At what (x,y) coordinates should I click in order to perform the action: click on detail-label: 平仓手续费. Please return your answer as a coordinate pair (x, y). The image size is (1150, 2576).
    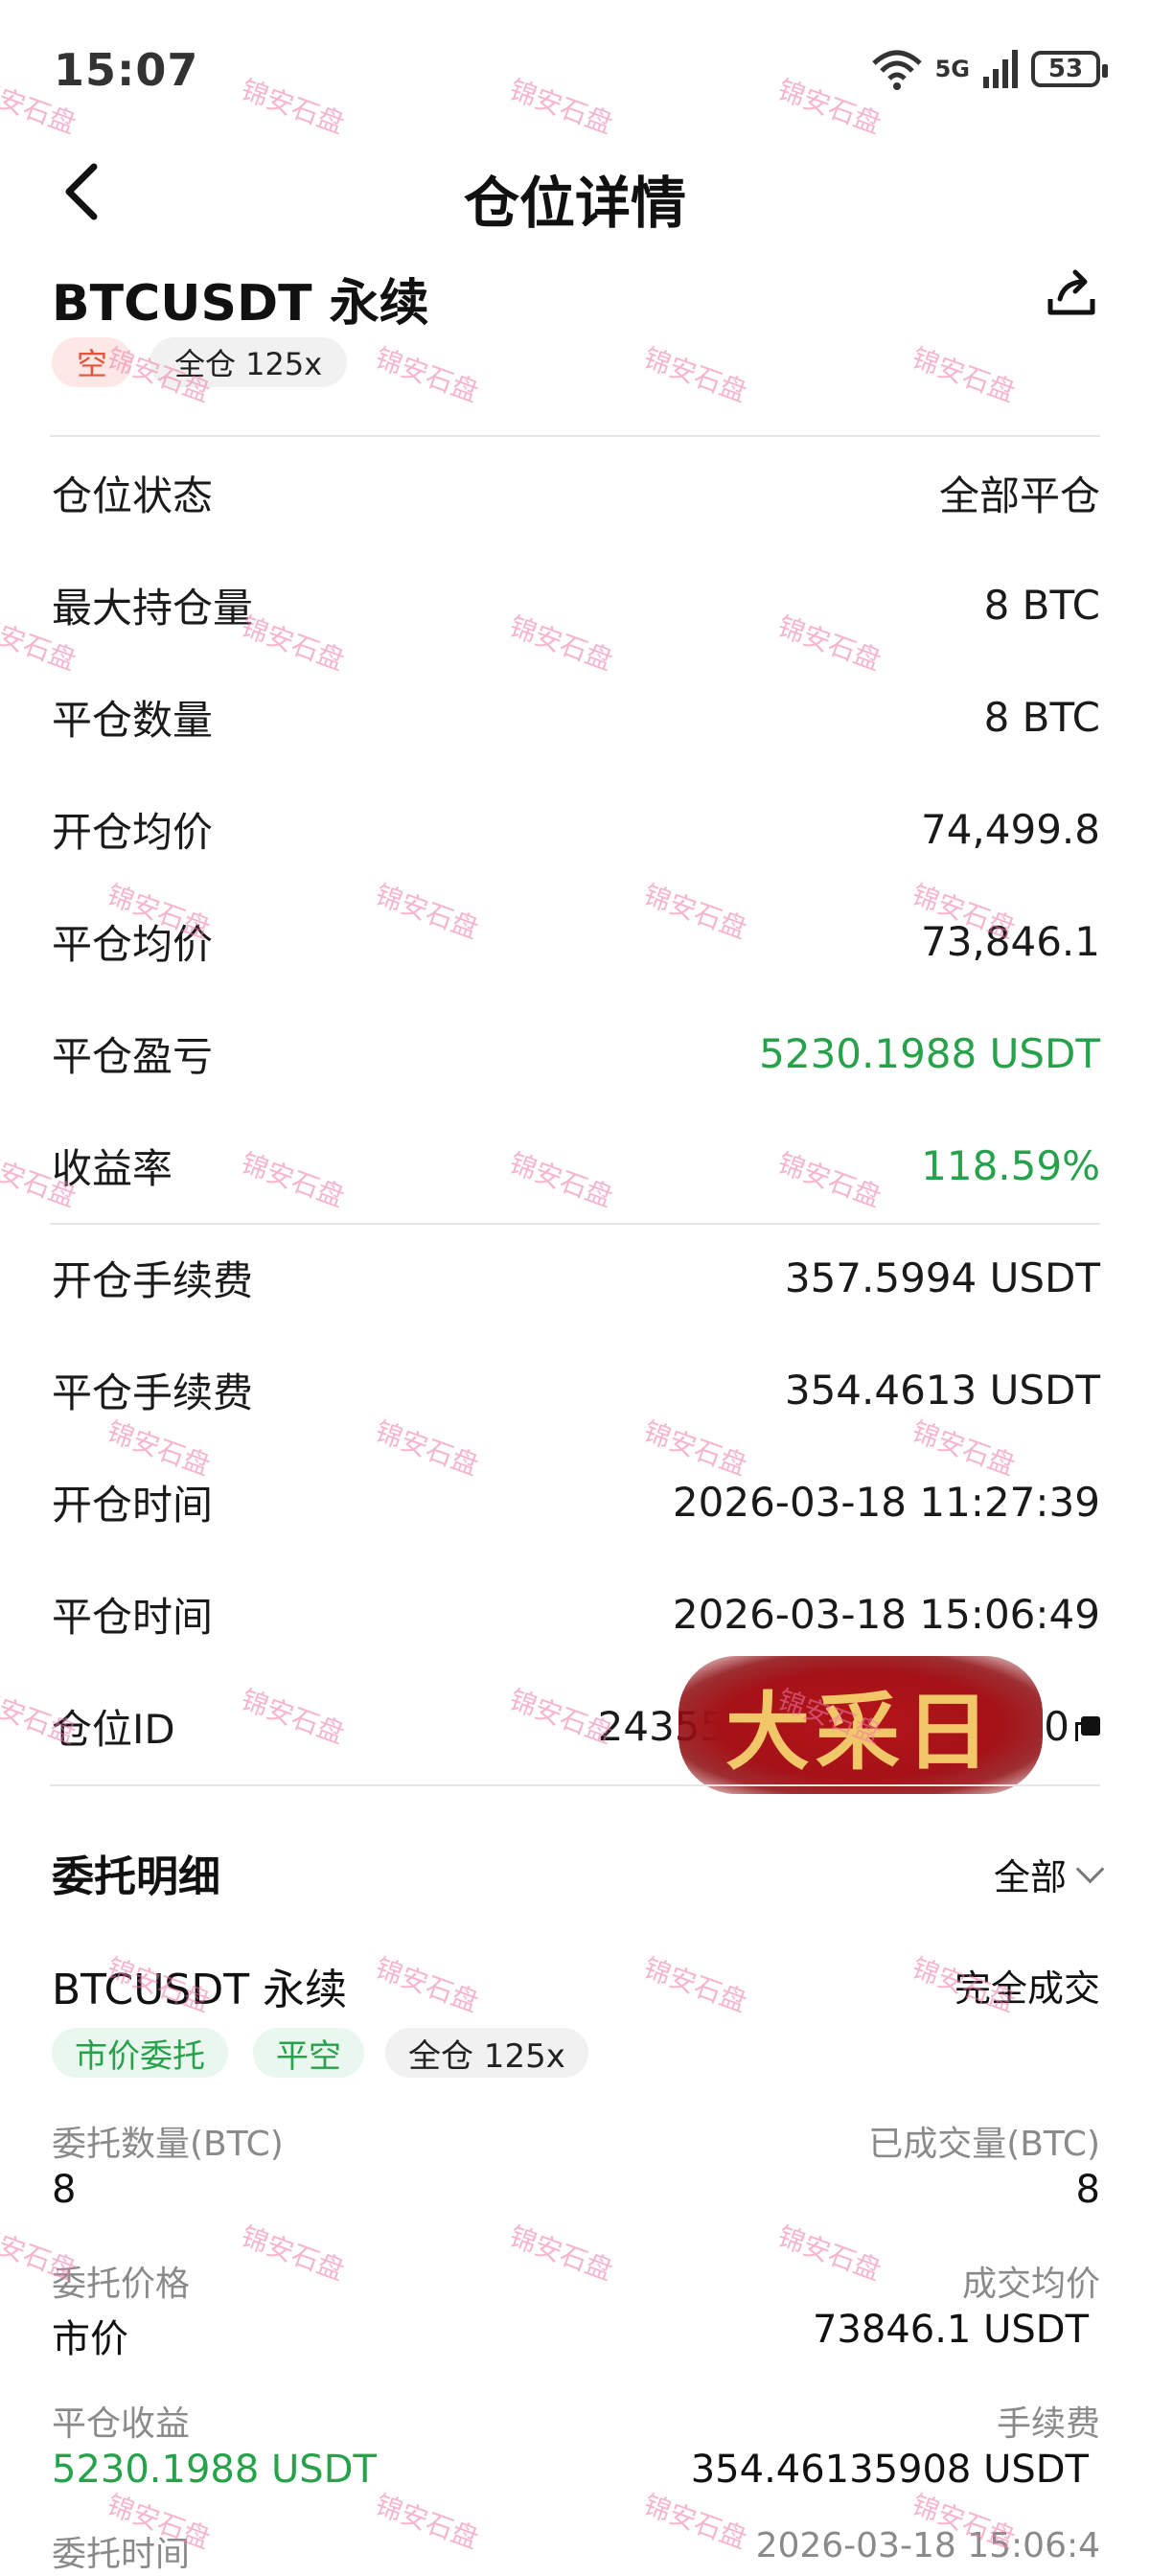
    Looking at the image, I should click on (153, 1392).